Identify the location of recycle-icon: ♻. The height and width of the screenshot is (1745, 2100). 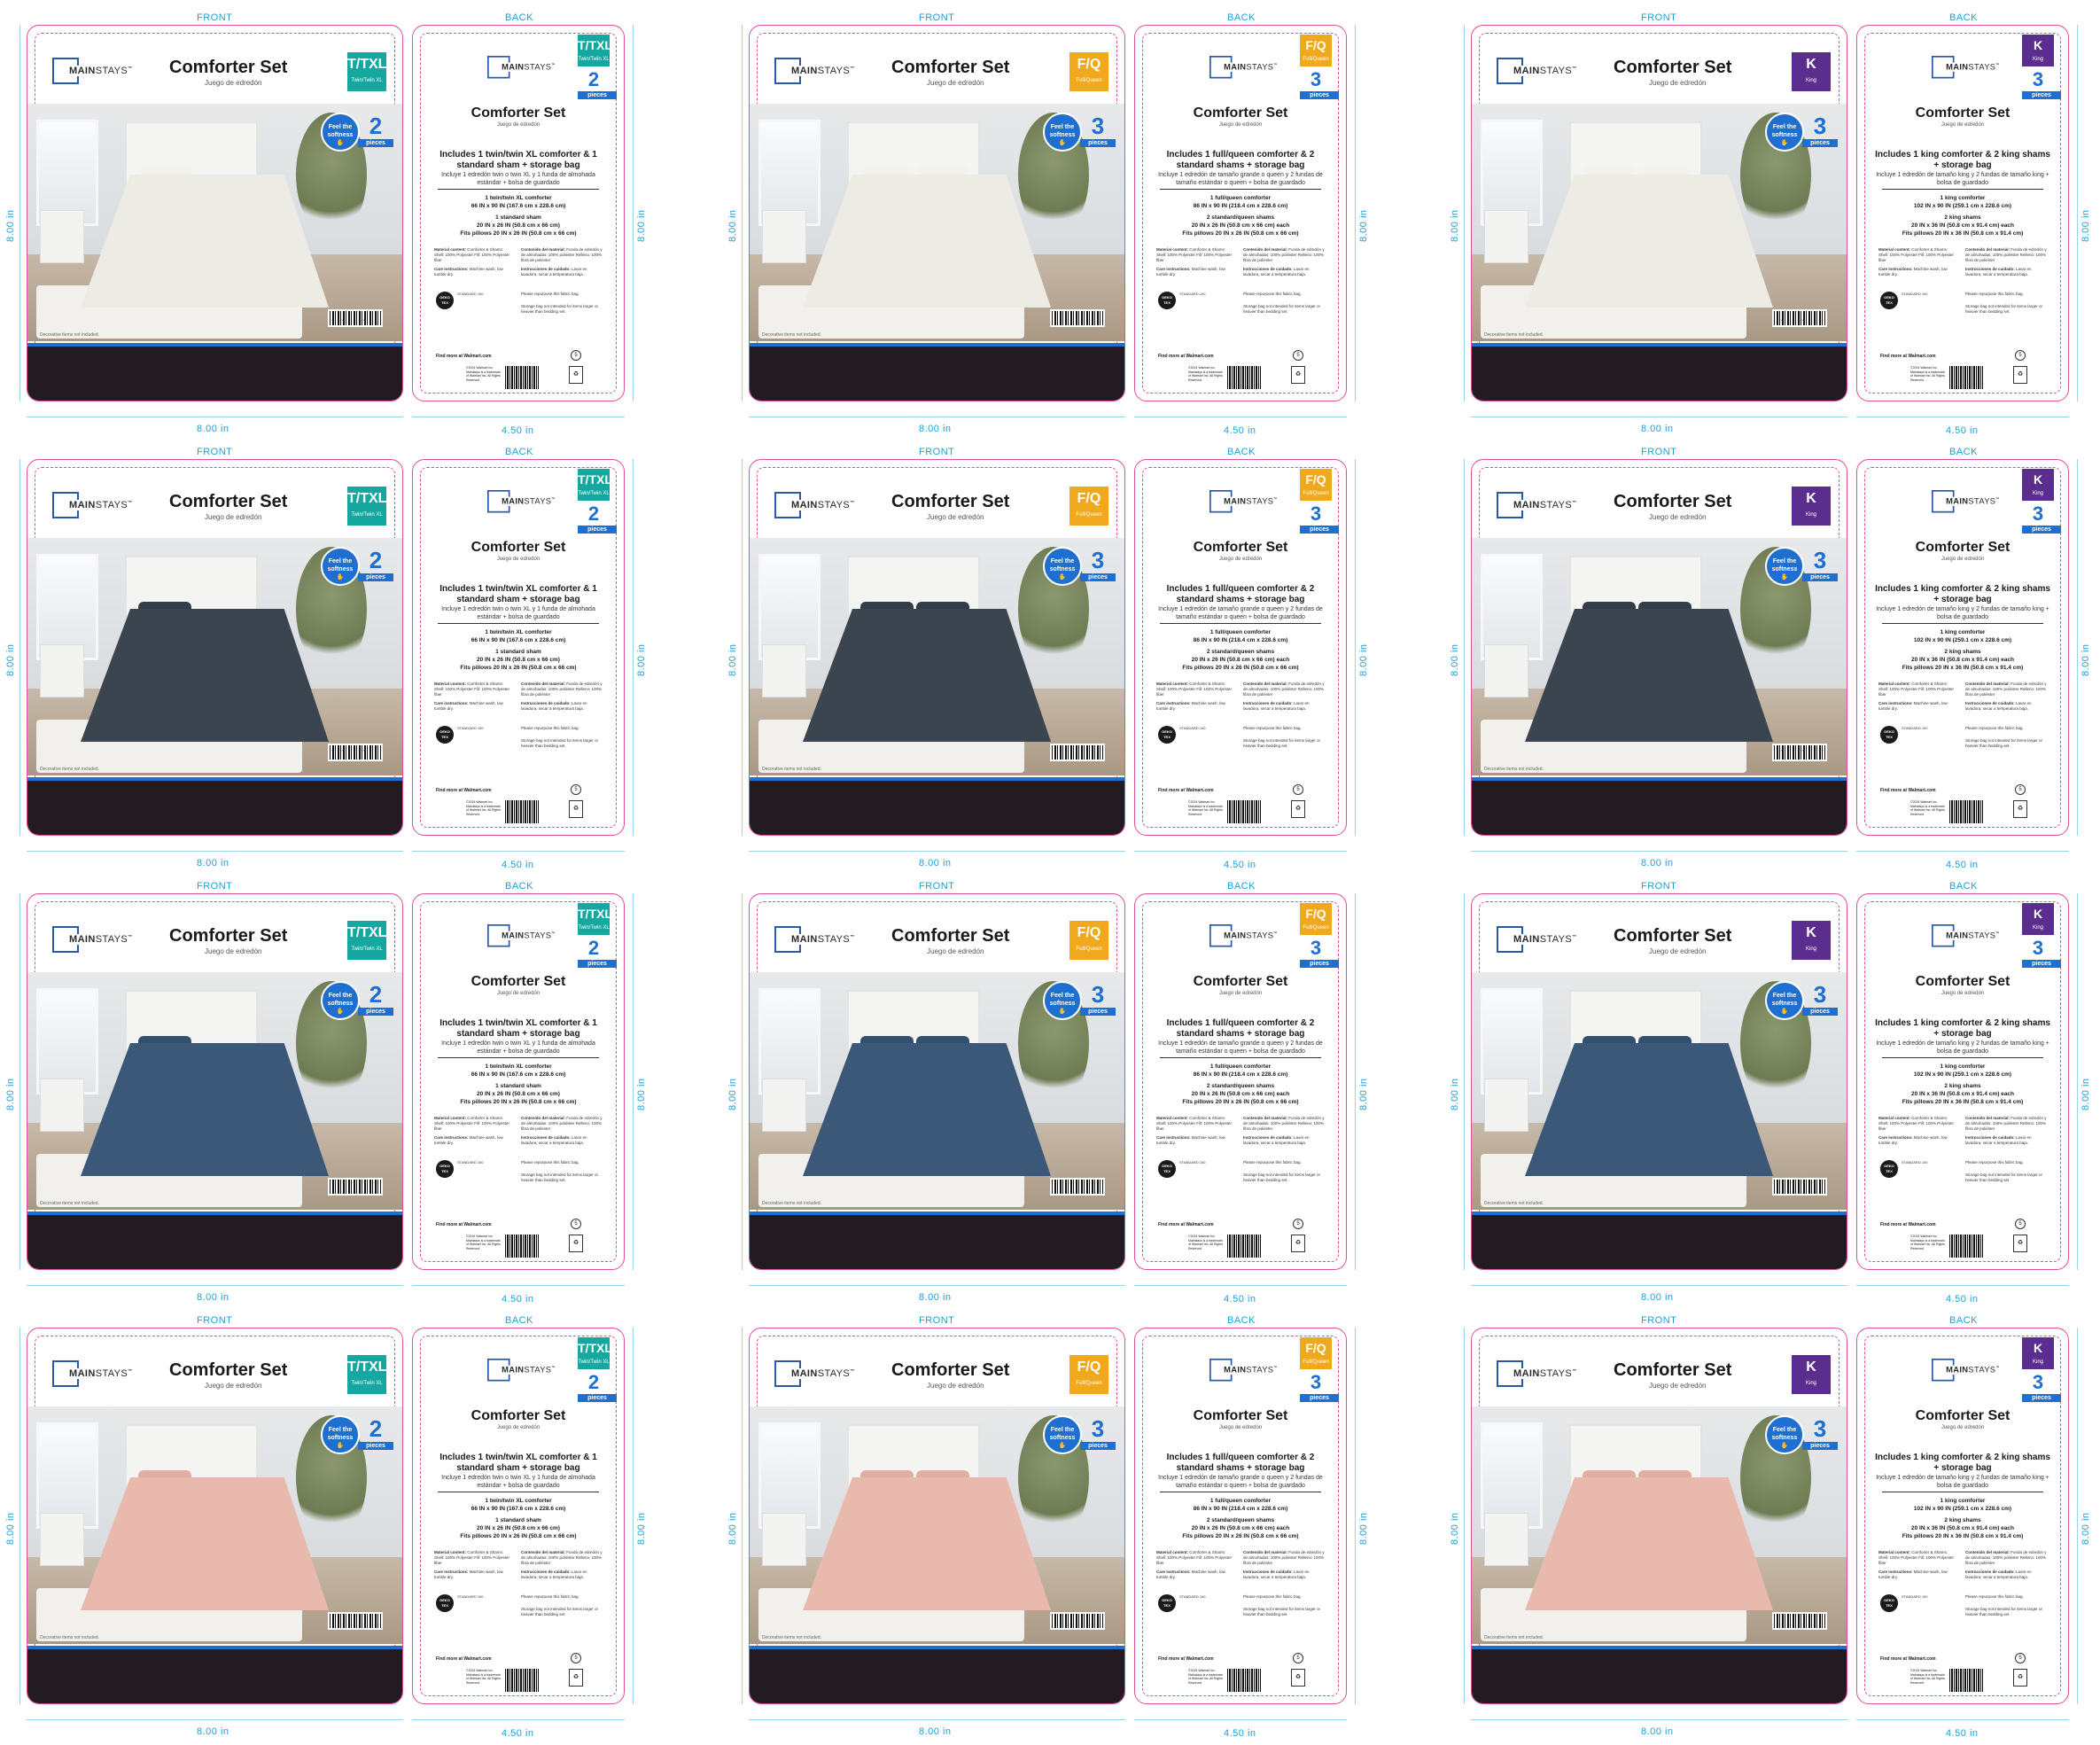
(1298, 809).